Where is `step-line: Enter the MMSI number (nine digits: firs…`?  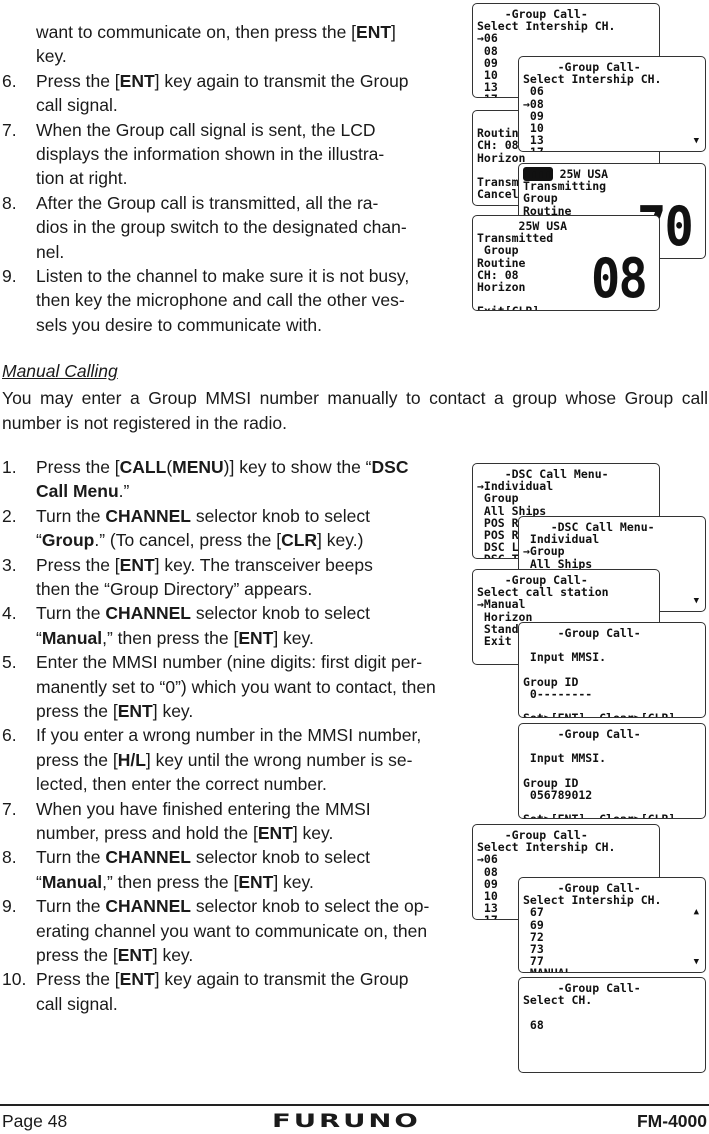
step-line: Enter the MMSI number (nine digits: firs… is located at coordinates (229, 662).